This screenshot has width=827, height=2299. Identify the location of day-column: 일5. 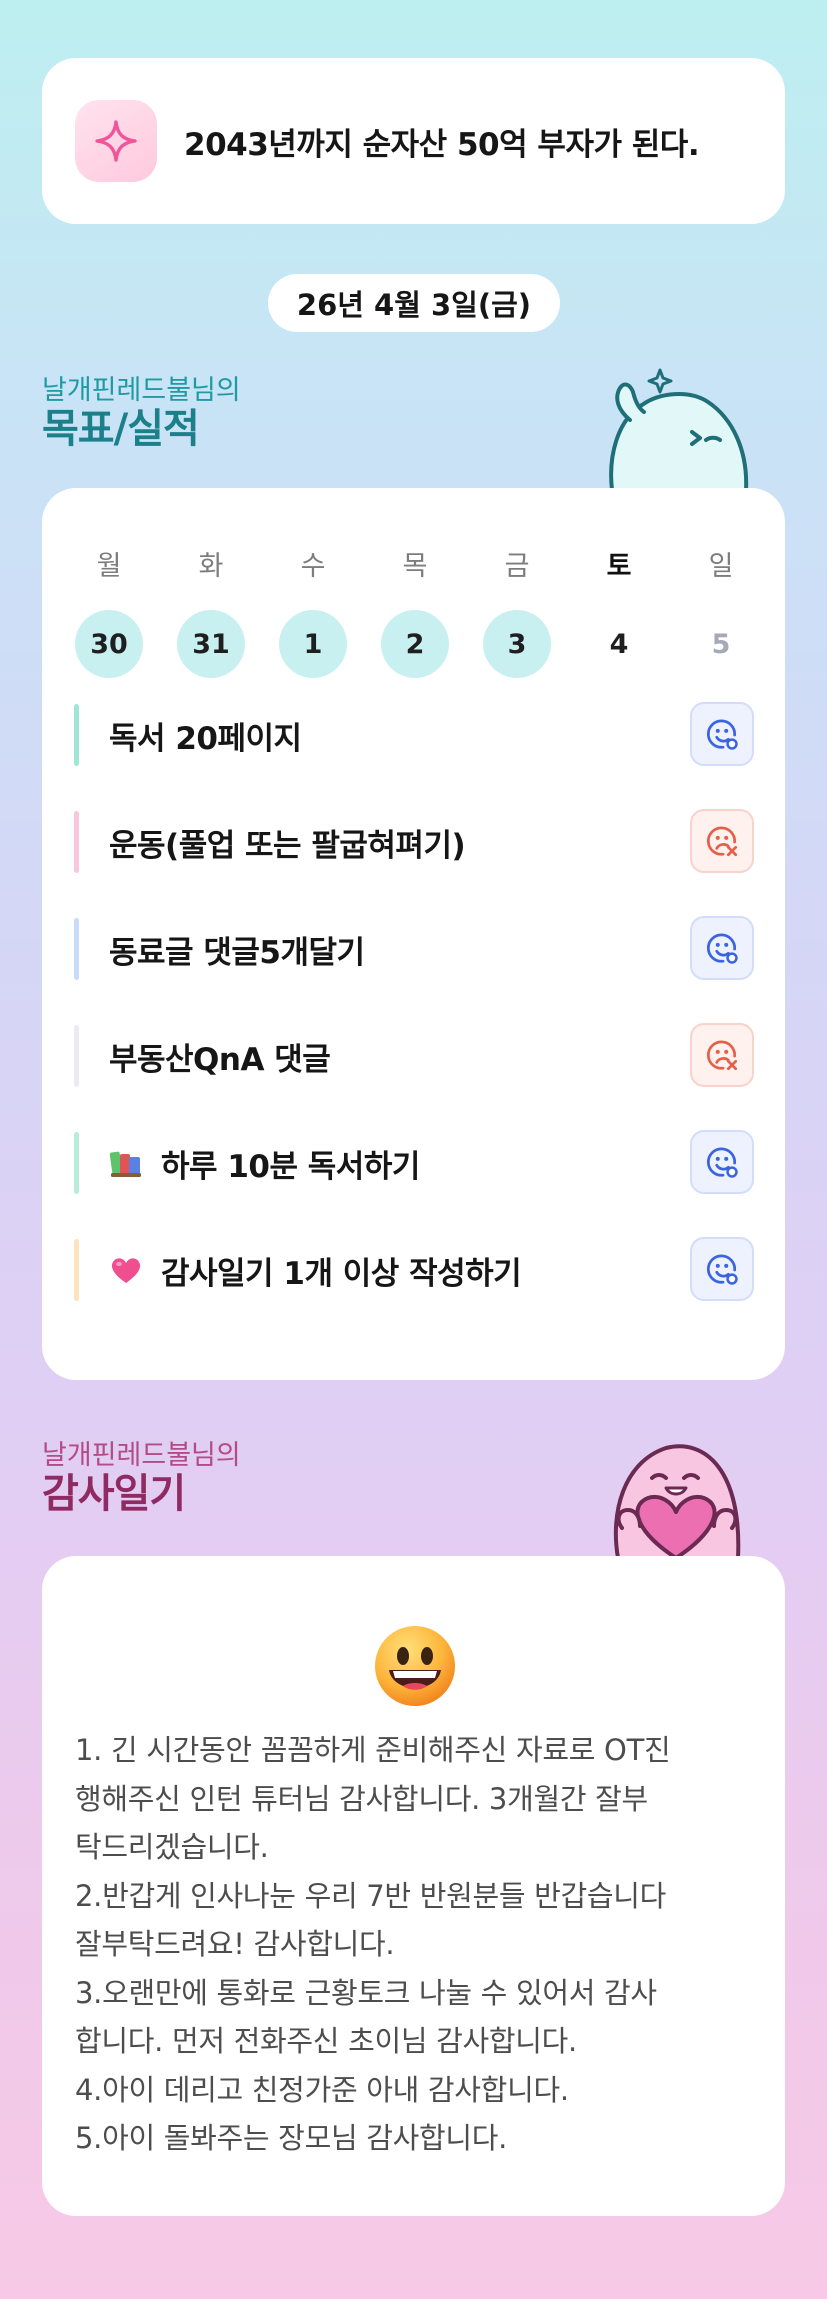
(721, 611).